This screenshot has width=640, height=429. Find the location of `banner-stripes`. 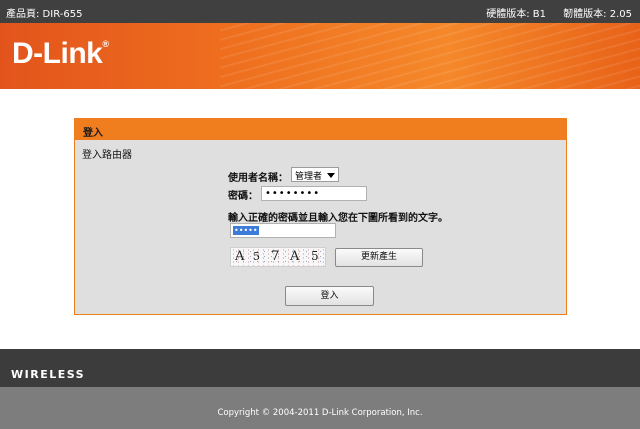

banner-stripes is located at coordinates (430, 56).